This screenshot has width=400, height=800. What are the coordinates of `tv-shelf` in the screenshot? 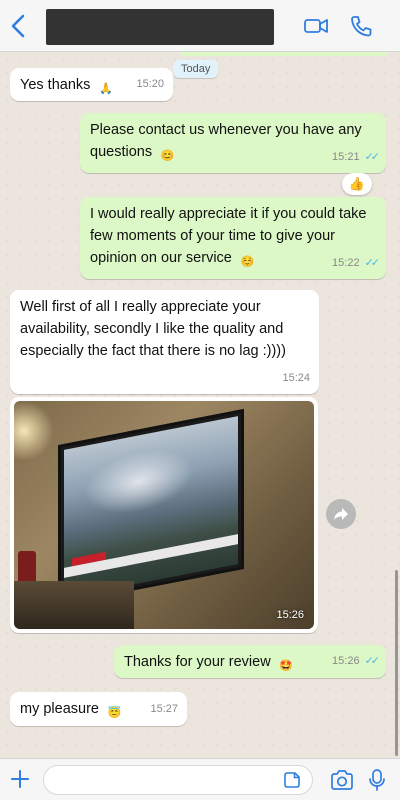 It's located at (74, 605).